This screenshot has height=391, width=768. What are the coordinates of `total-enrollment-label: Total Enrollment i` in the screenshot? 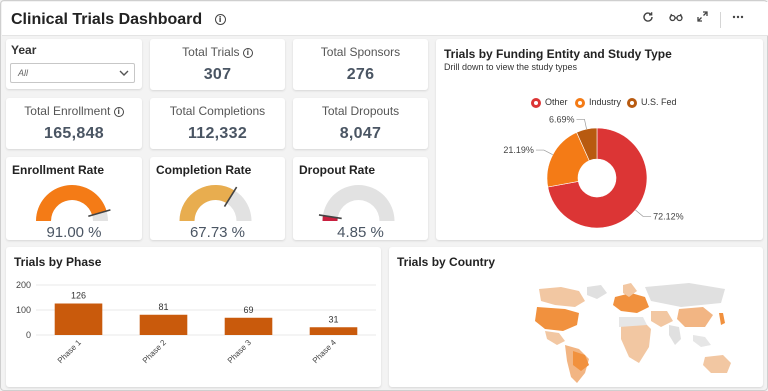 It's located at (74, 111).